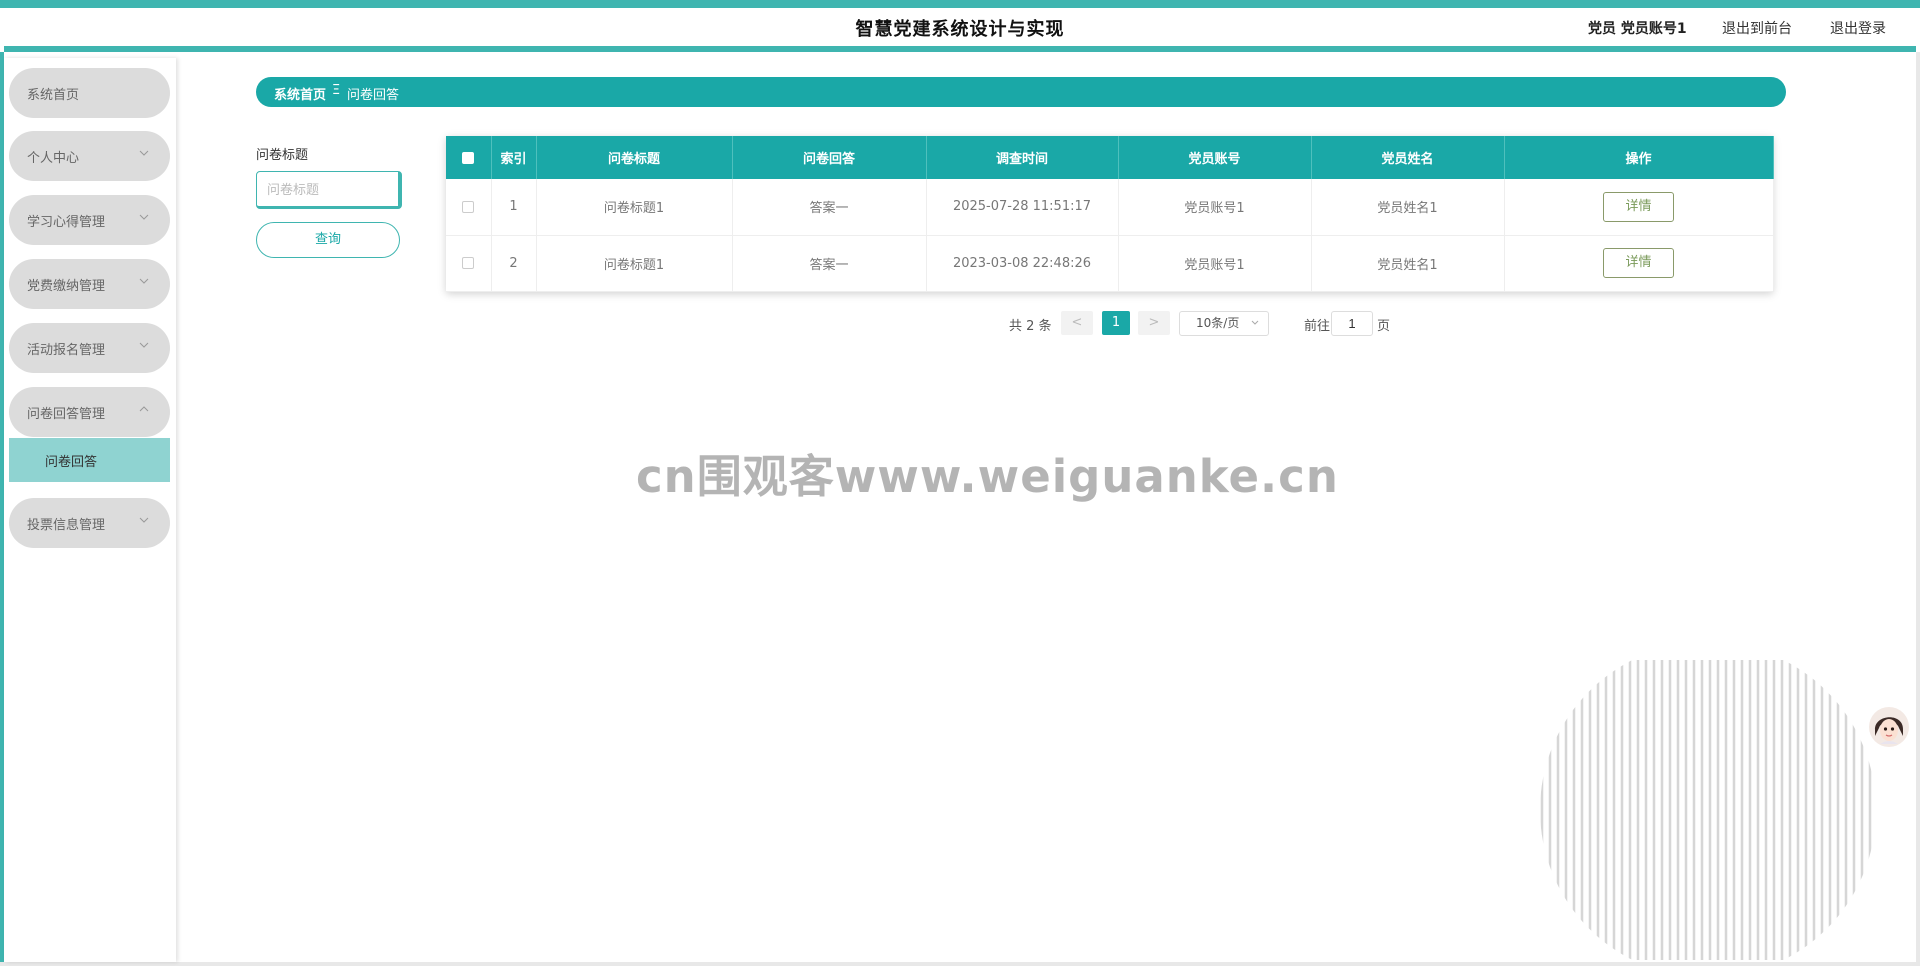 The width and height of the screenshot is (1920, 966). What do you see at coordinates (1215, 157) in the screenshot?
I see `column-header-account: 党员账号` at bounding box center [1215, 157].